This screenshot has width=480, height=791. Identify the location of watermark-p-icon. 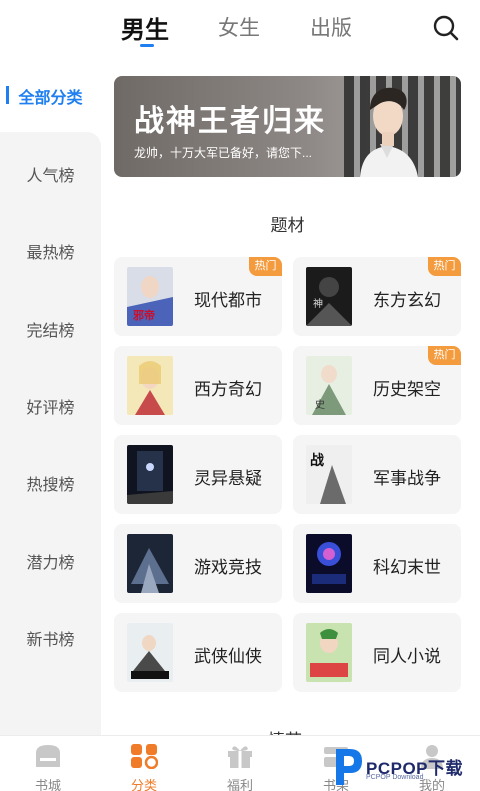
(349, 767).